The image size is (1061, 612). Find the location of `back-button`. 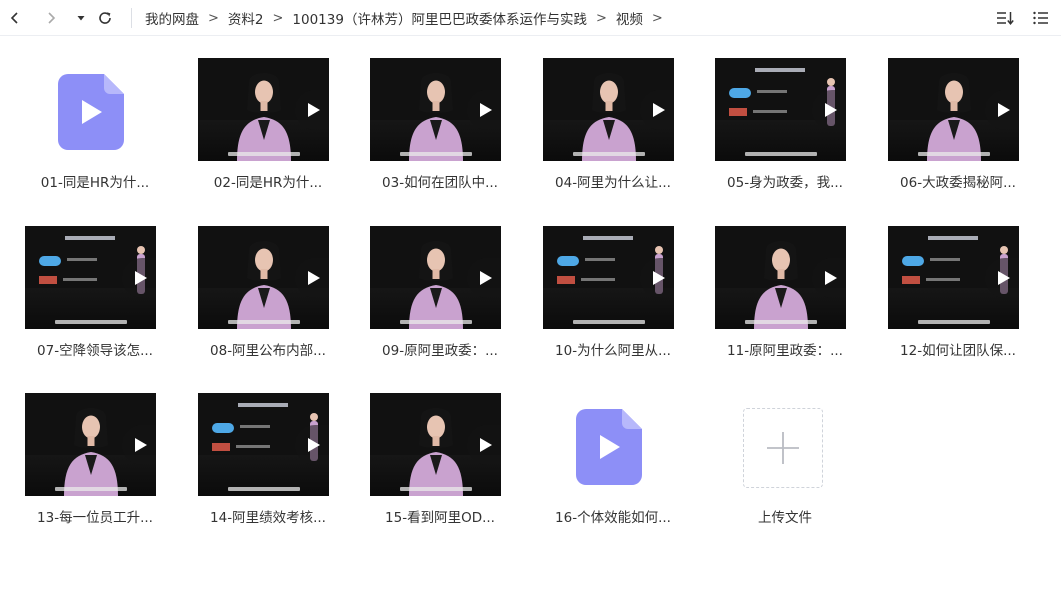

back-button is located at coordinates (15, 18).